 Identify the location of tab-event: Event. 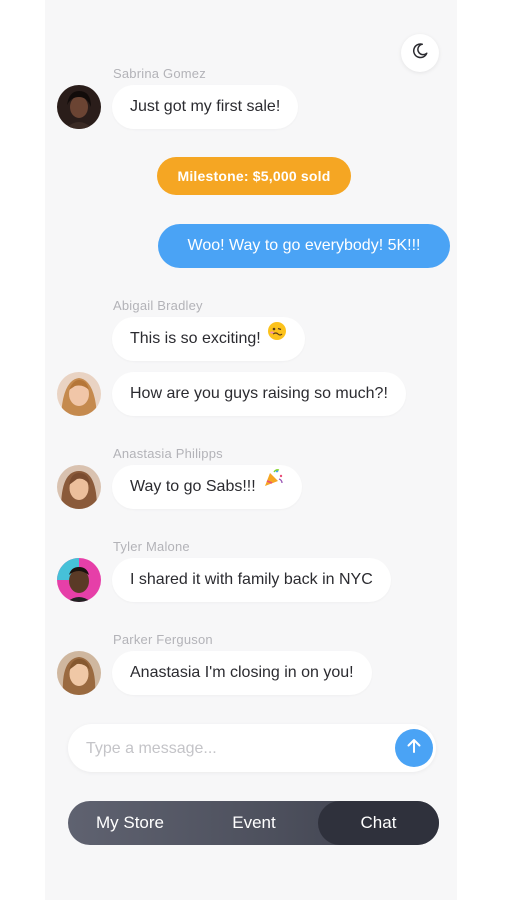
(254, 823).